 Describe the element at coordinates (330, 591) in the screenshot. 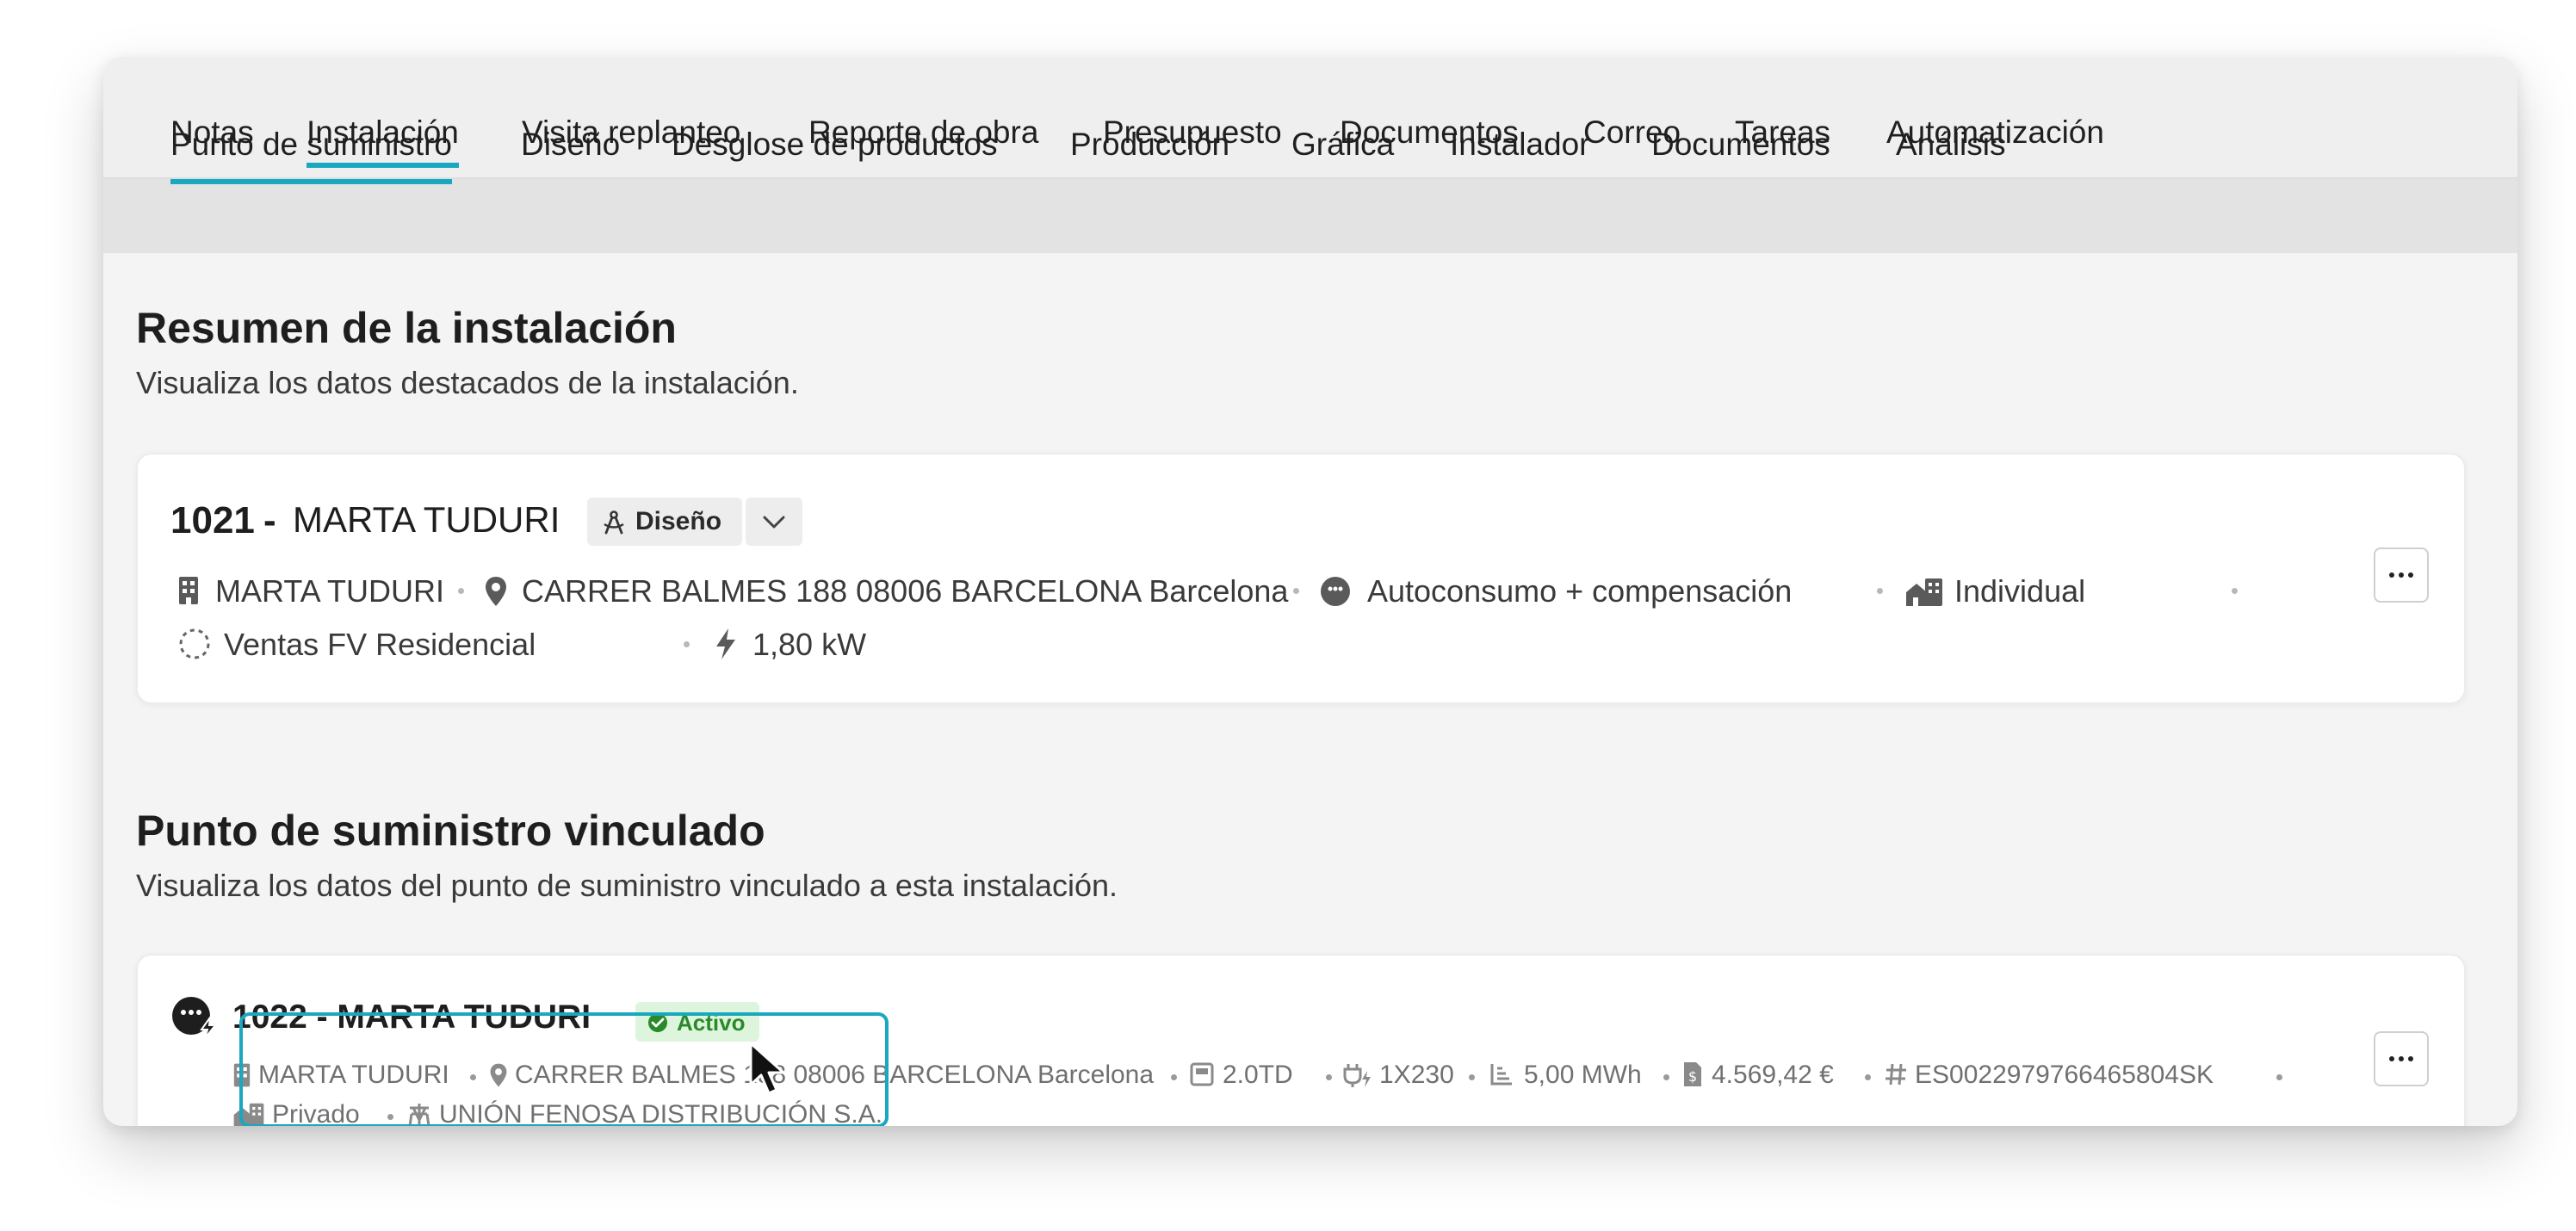

I see `client-name: MARTA TUDURI` at that location.